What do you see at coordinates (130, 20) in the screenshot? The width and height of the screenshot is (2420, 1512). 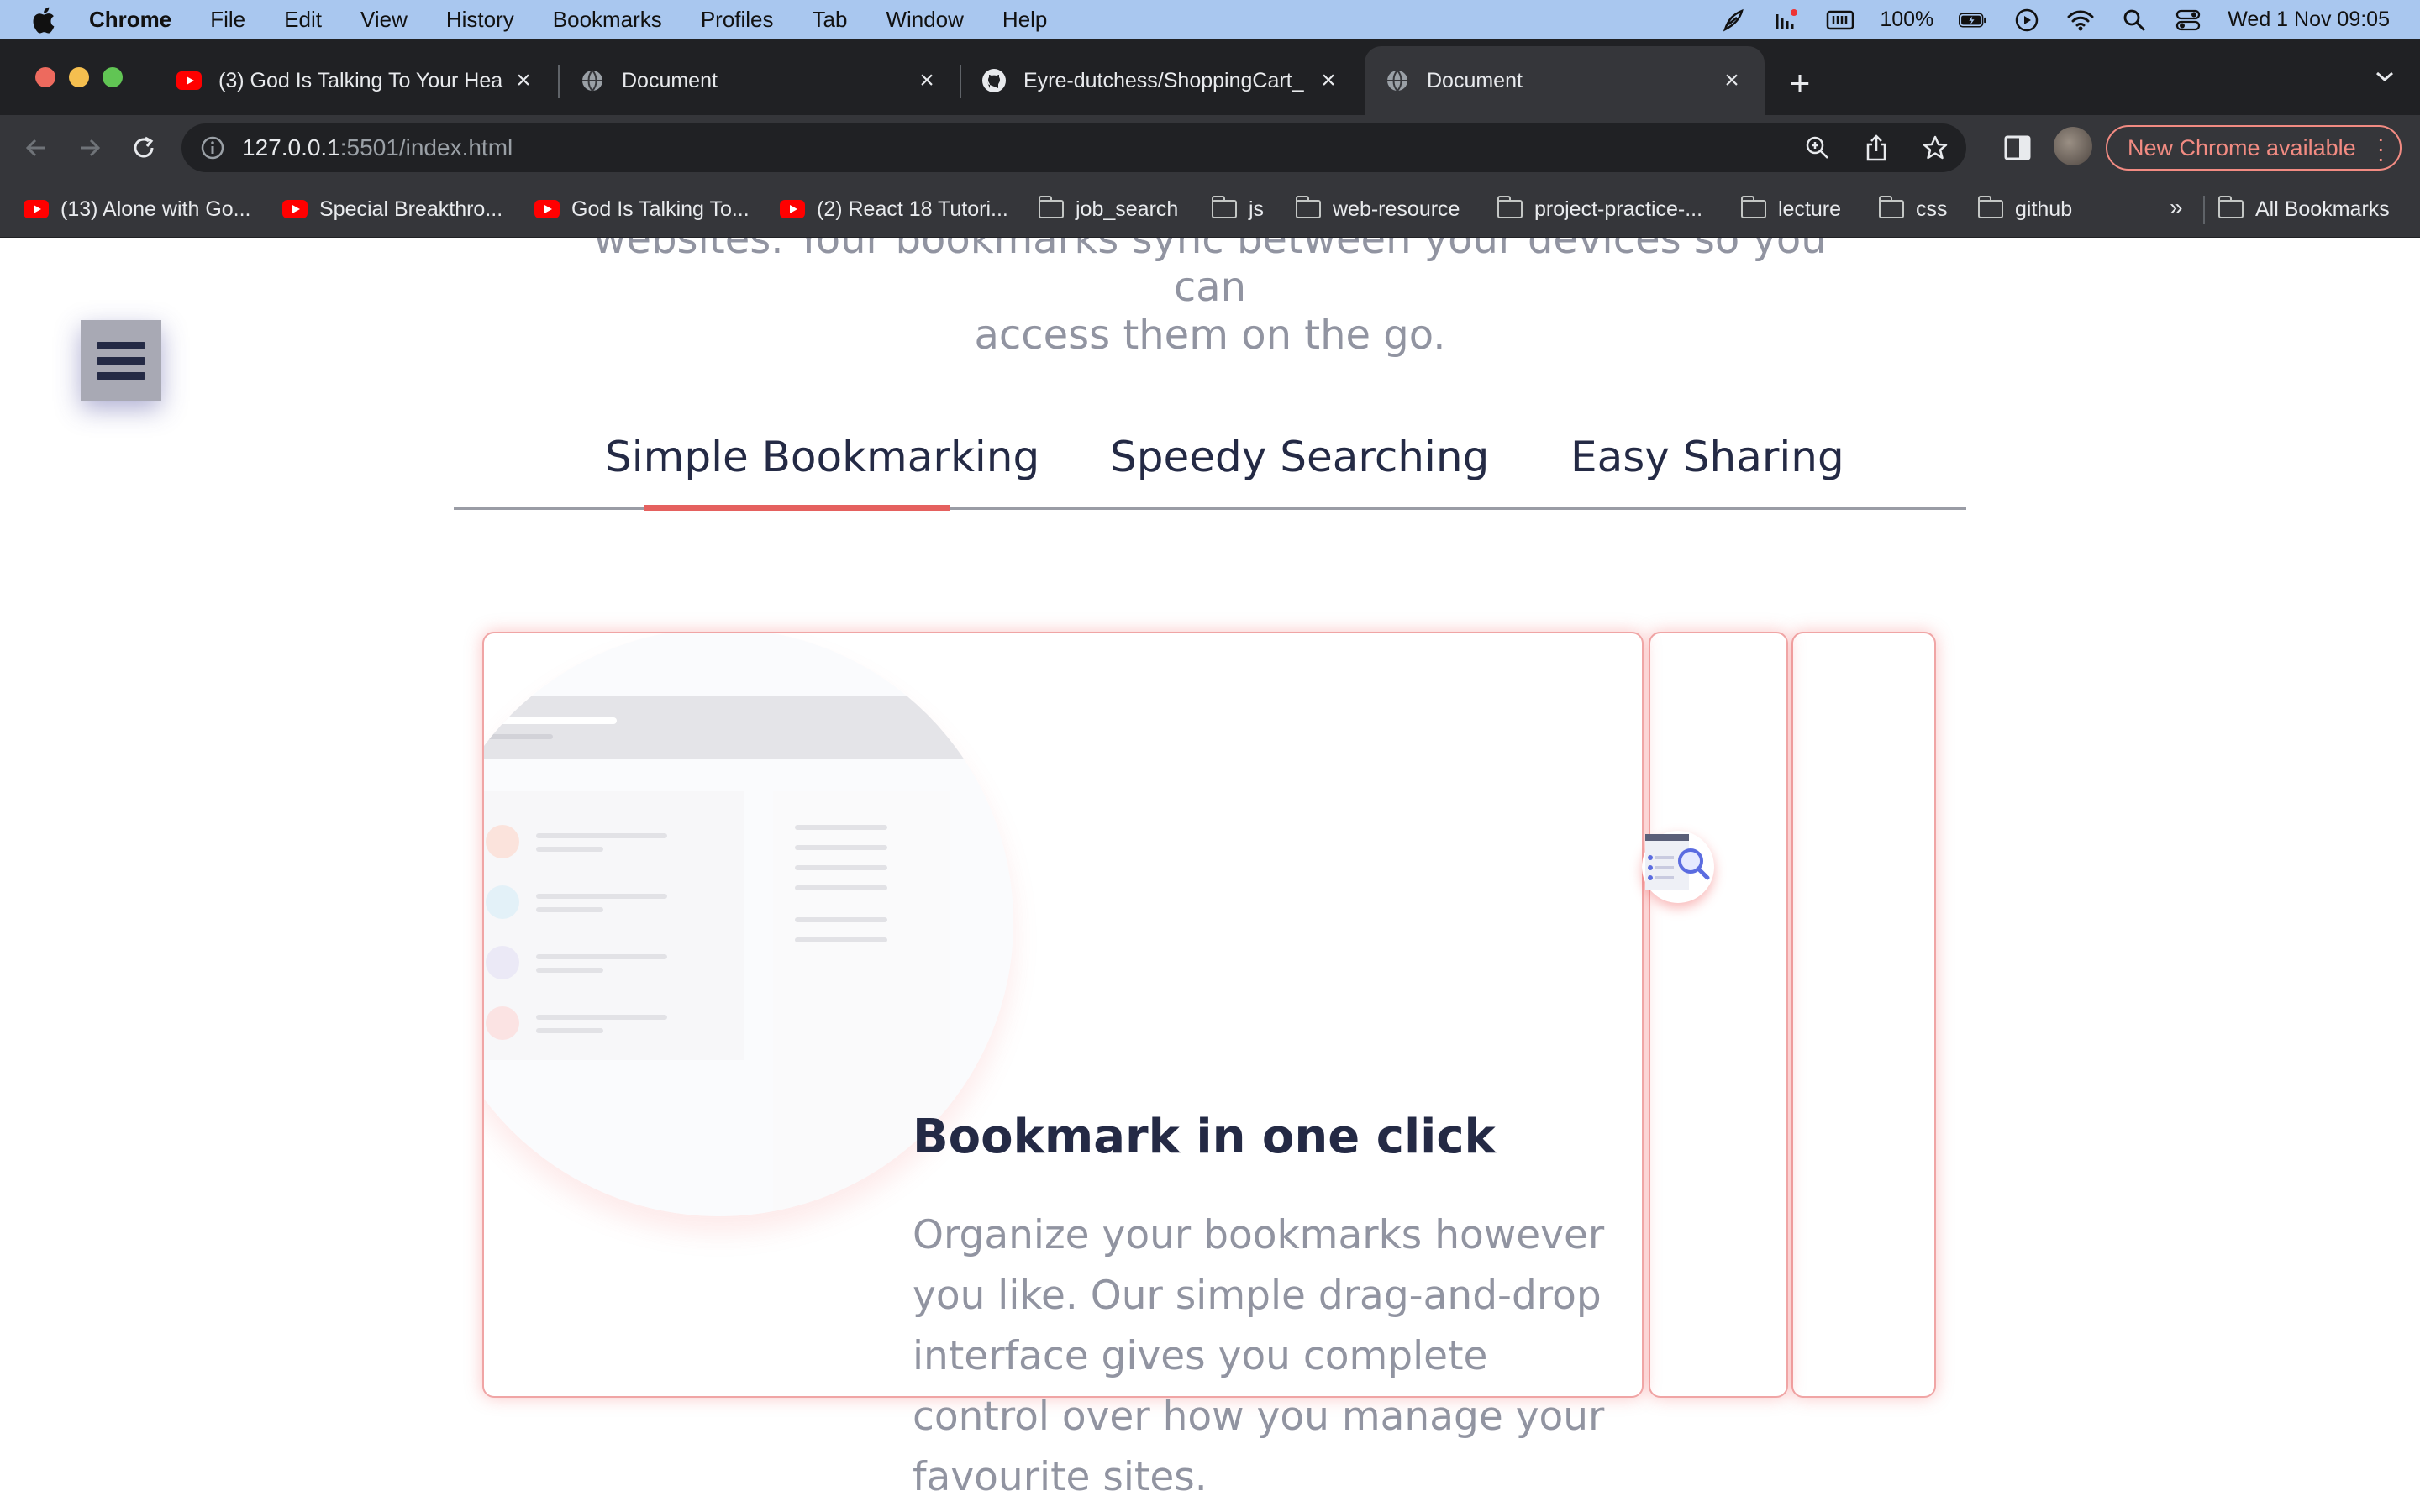 I see `menu-app-name: Chrome` at bounding box center [130, 20].